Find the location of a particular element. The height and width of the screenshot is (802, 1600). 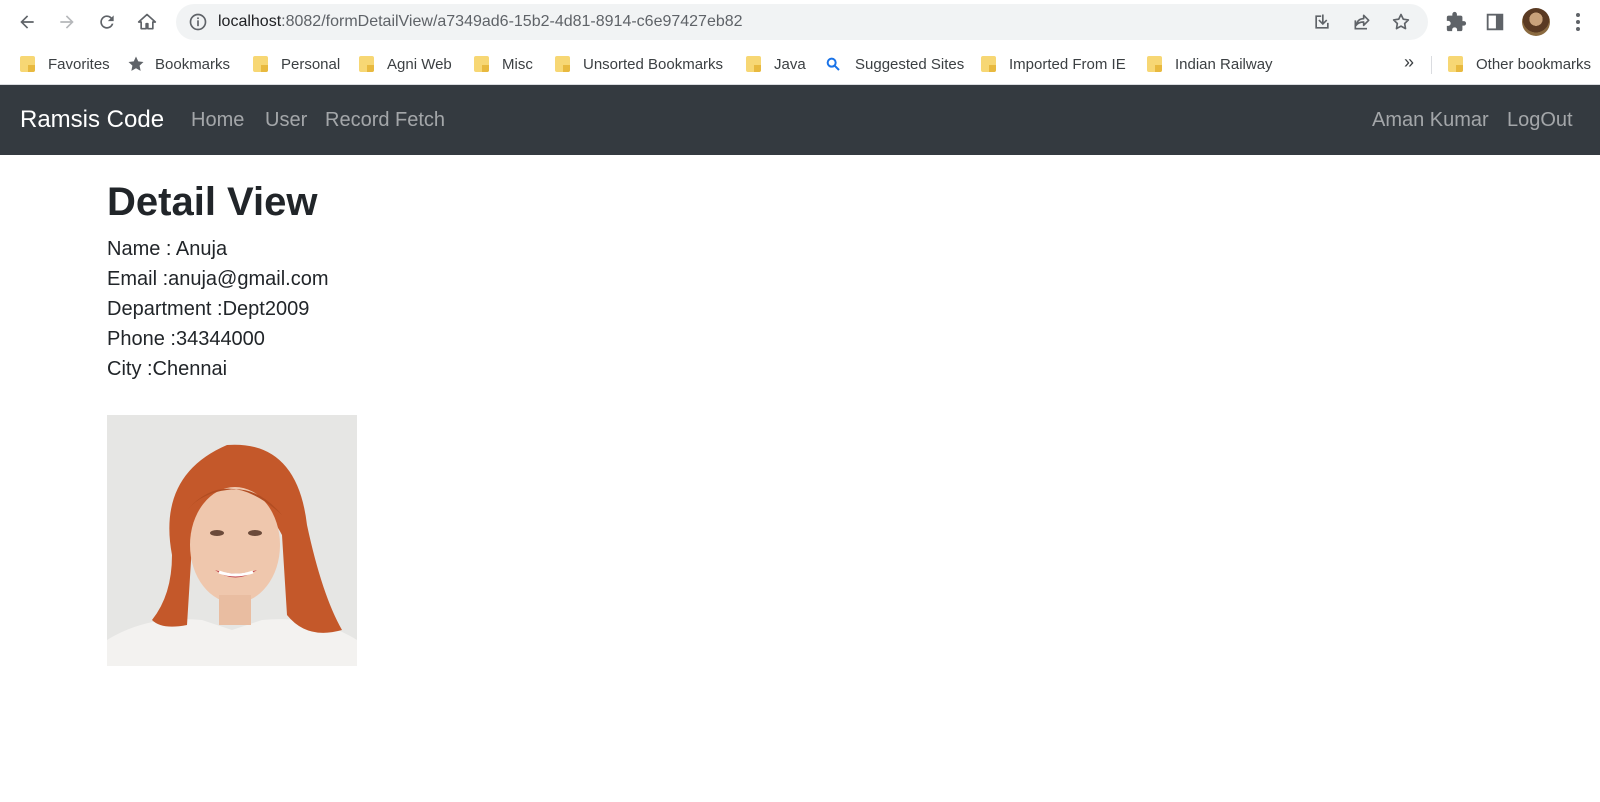

bookmark-suggested-sites: Suggested Sites is located at coordinates (894, 64).